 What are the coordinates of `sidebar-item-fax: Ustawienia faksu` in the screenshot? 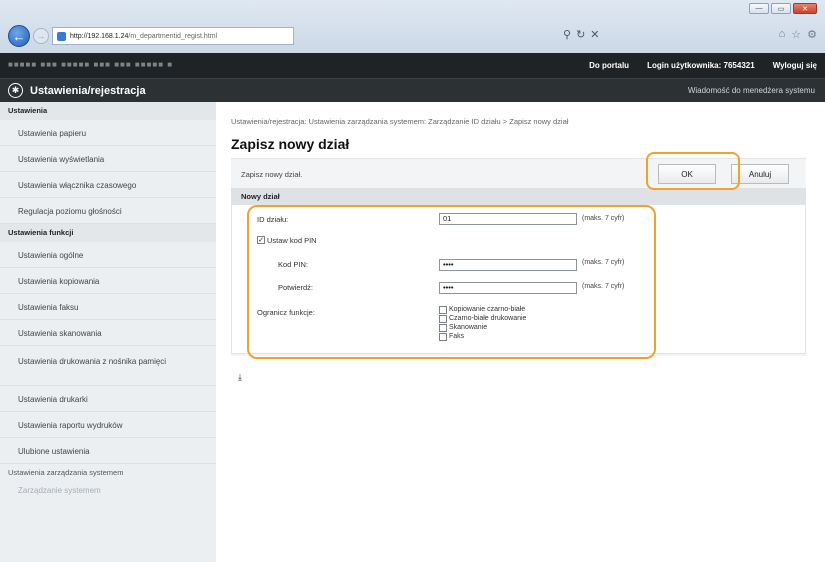 It's located at (108, 307).